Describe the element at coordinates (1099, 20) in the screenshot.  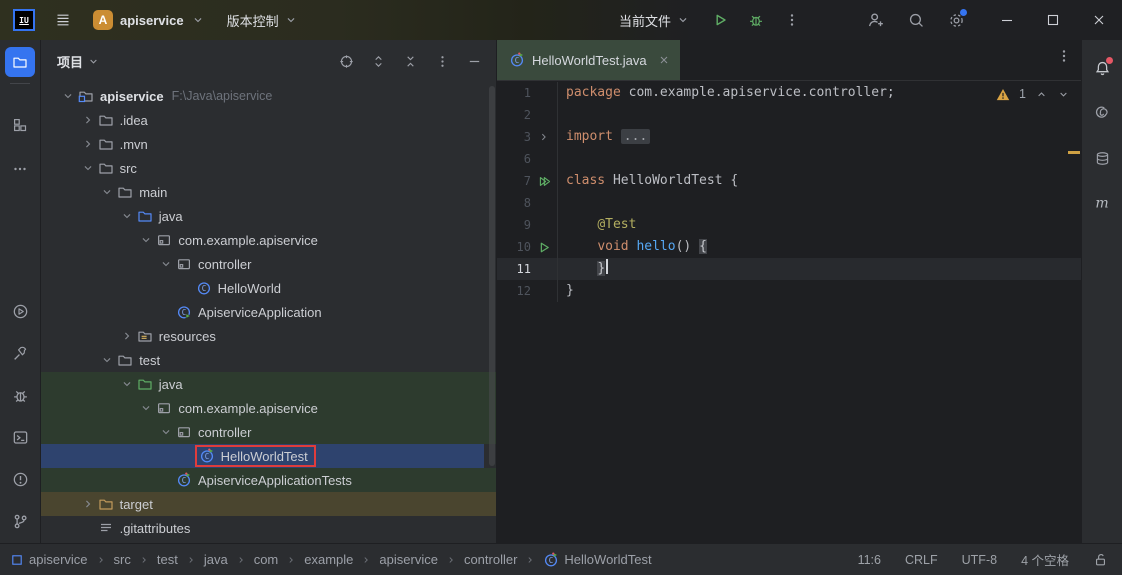
I see `window-close-button` at that location.